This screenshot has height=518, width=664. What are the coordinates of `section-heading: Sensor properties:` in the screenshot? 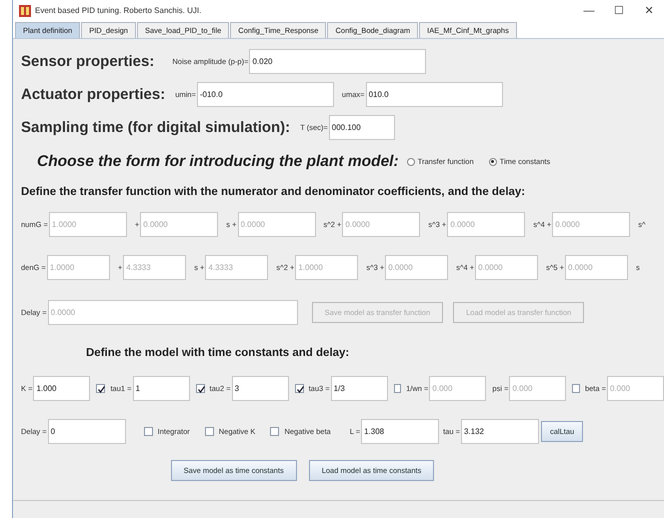 It's located at (87, 62).